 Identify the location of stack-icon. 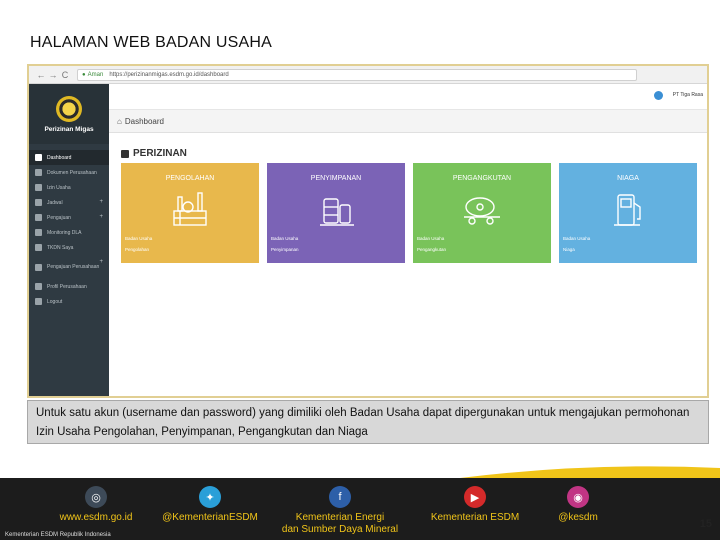
(125, 153).